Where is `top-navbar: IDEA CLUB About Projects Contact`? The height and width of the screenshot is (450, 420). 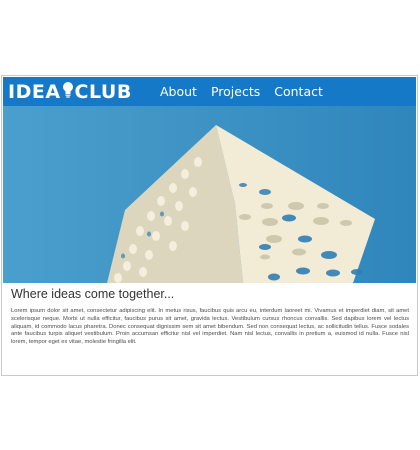 top-navbar: IDEA CLUB About Projects Contact is located at coordinates (209, 91).